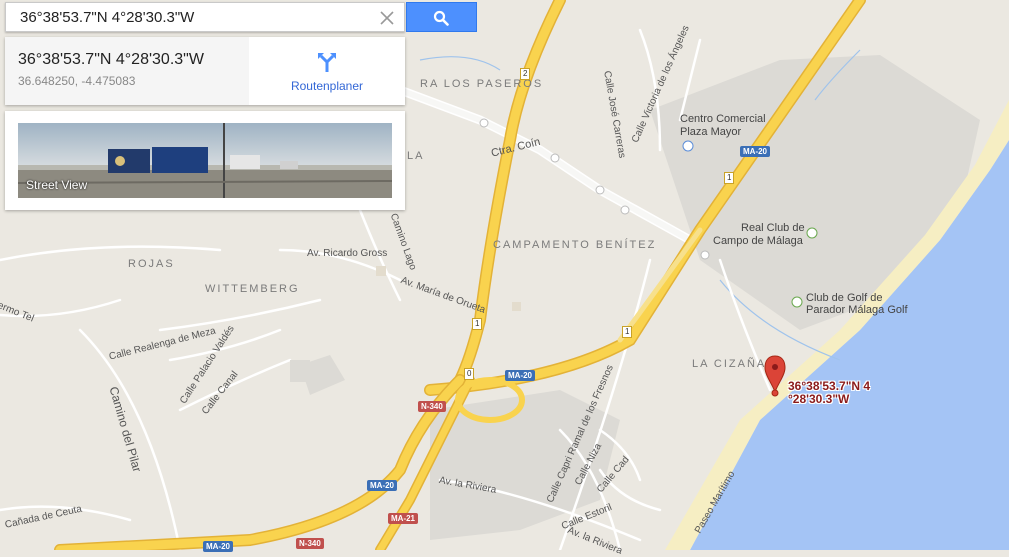 This screenshot has width=1009, height=557. What do you see at coordinates (773, 228) in the screenshot?
I see `poi-label-real-club: Real Club de` at bounding box center [773, 228].